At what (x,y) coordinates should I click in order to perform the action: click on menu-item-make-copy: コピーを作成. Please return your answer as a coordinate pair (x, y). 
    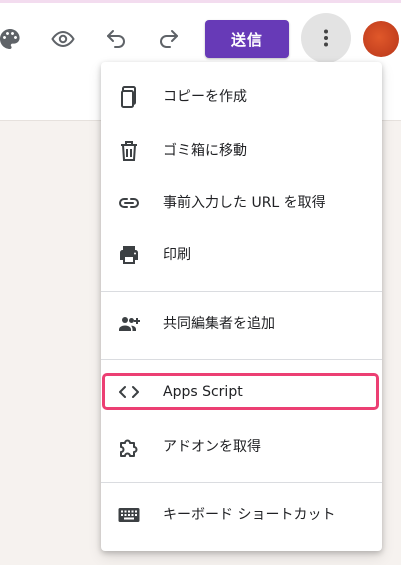
    Looking at the image, I should click on (241, 97).